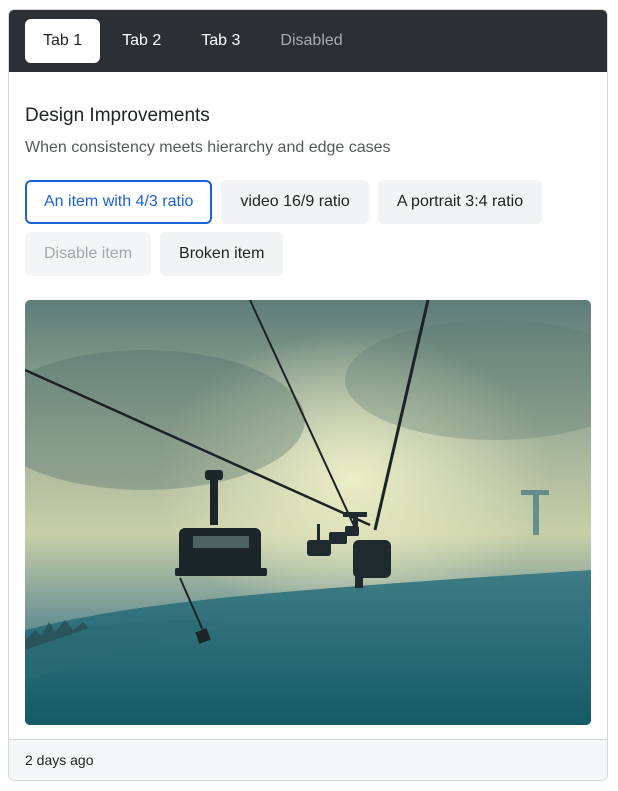 Image resolution: width=618 pixels, height=791 pixels. I want to click on card-footer: 2 days ago, so click(308, 759).